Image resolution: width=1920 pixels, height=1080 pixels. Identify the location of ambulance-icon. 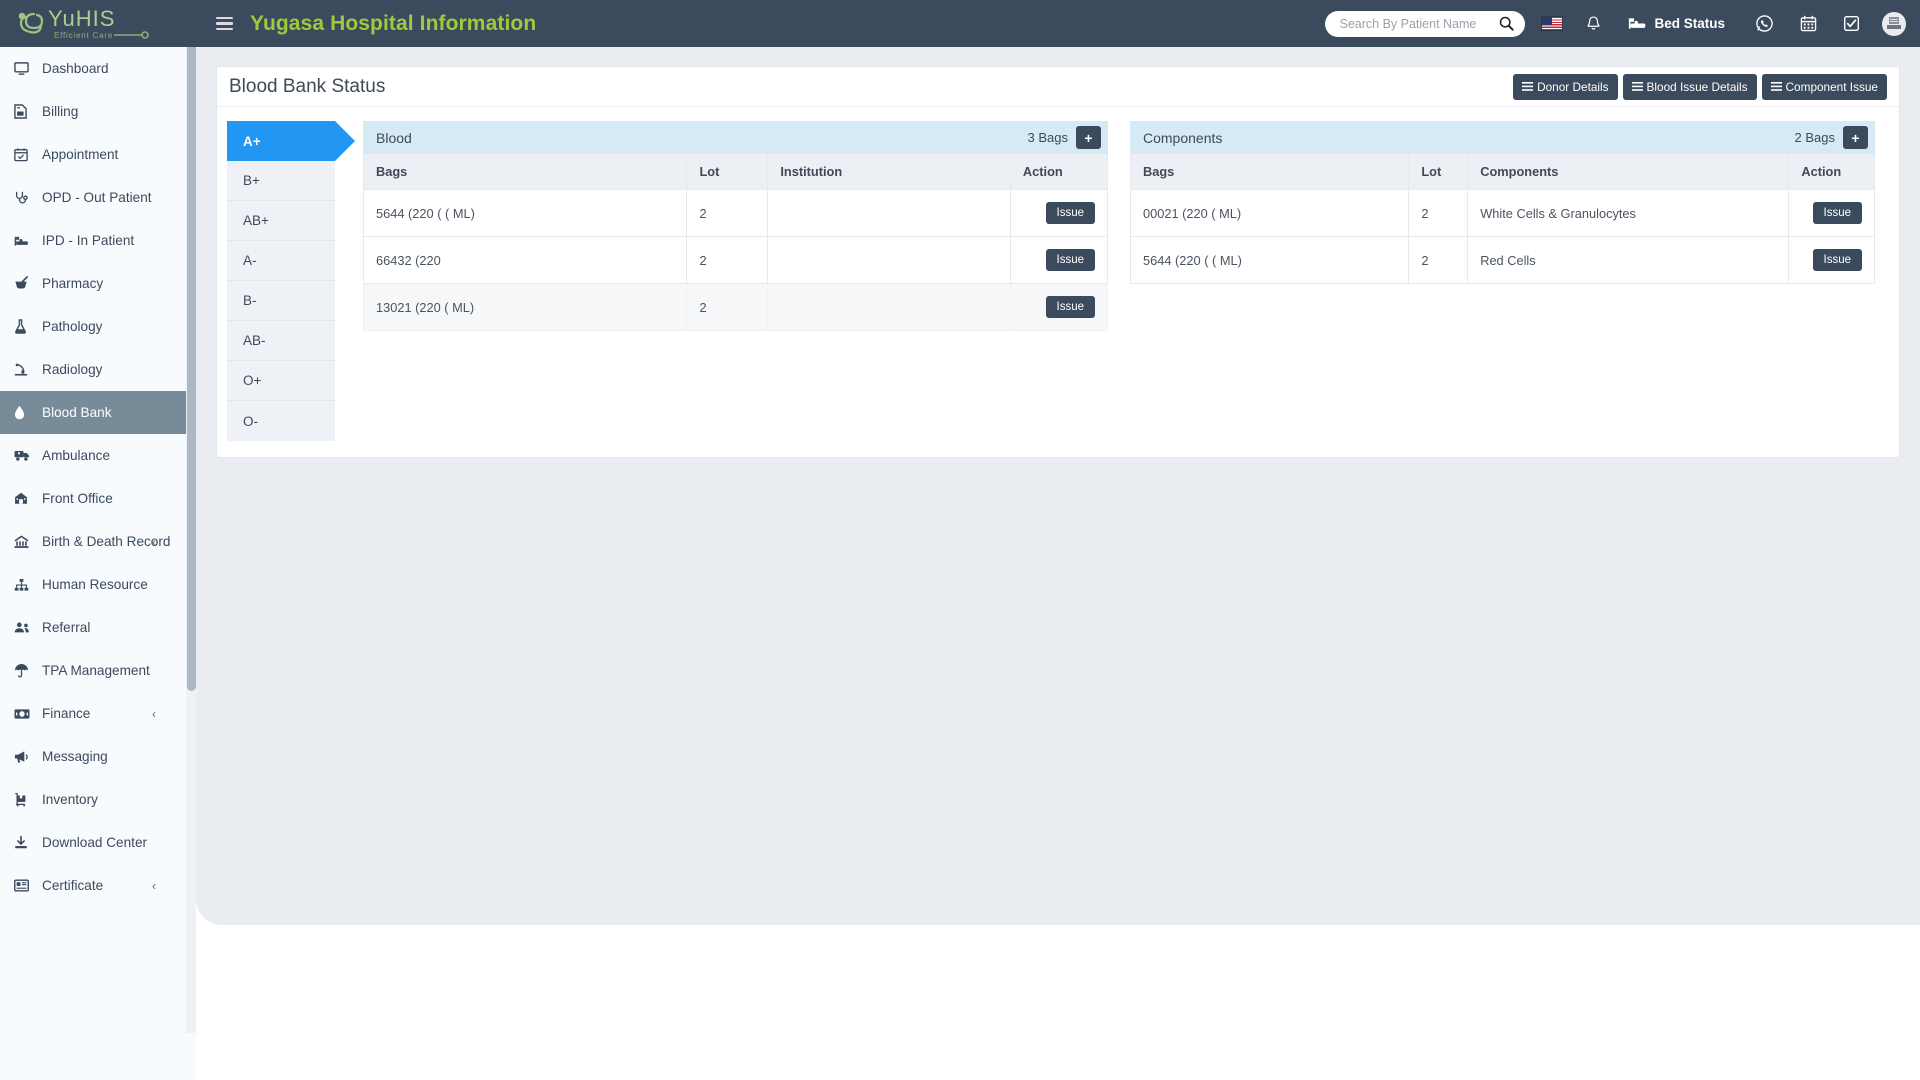
(25, 455).